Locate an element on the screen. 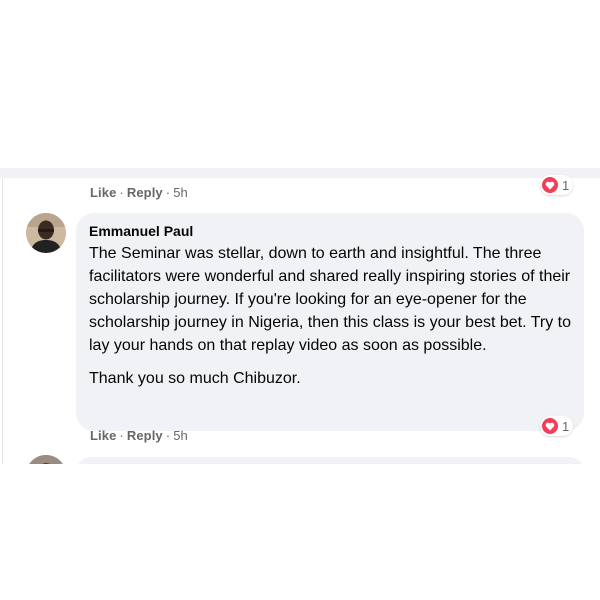  comment-actions: Like · Reply · 5h is located at coordinates (139, 435).